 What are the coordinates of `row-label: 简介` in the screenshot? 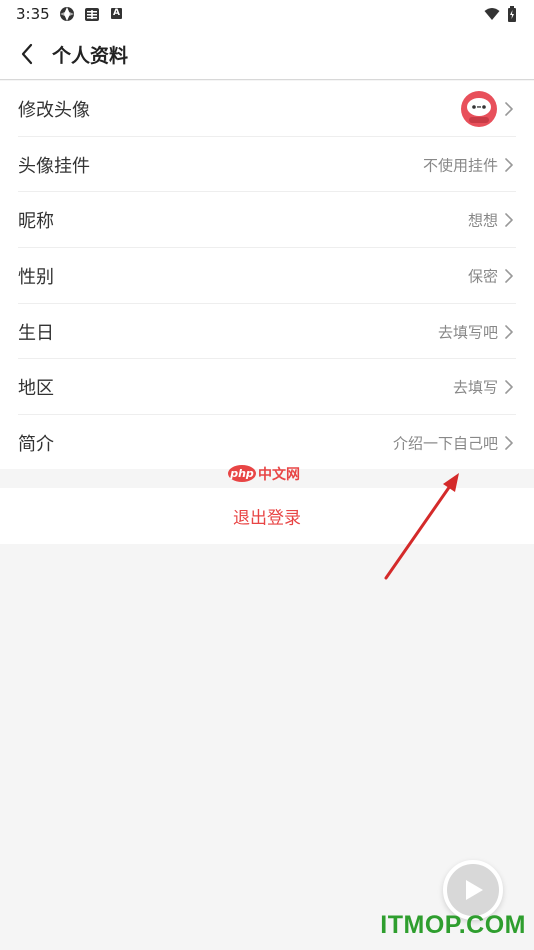 It's located at (36, 444).